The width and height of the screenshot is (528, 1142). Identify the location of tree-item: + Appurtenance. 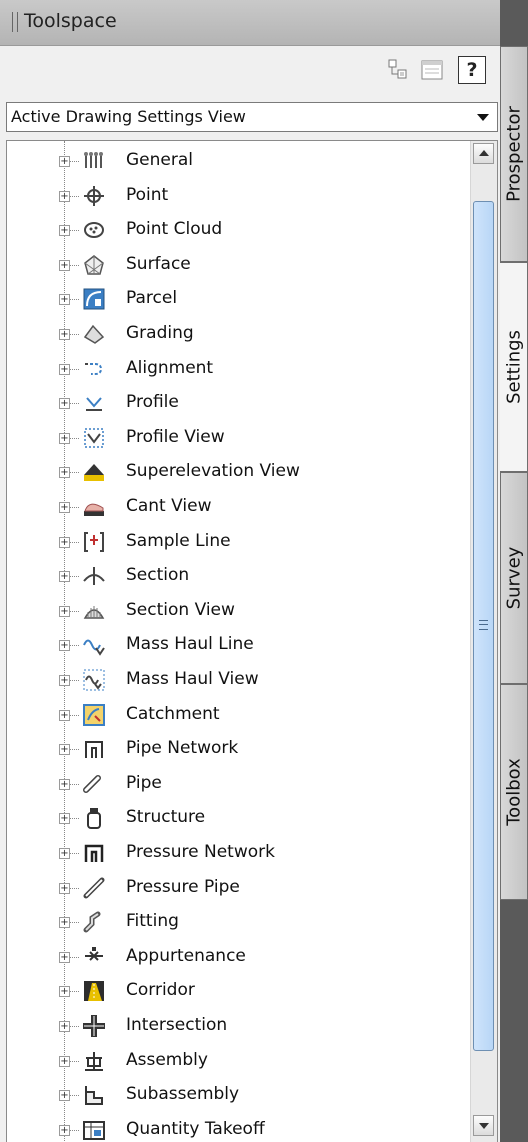
(237, 957).